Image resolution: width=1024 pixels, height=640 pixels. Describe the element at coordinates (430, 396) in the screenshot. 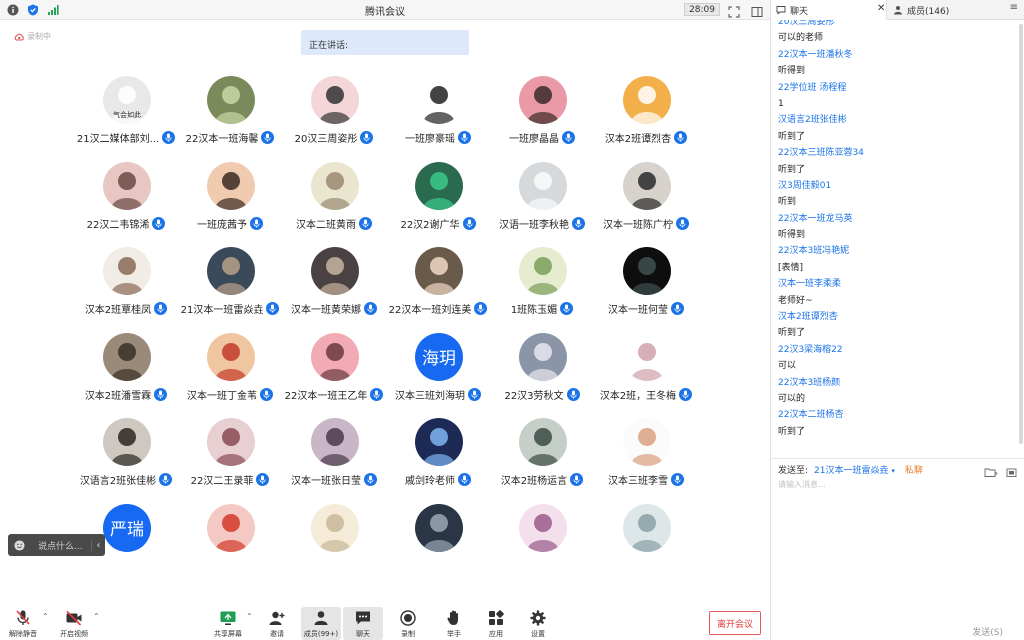

I see `participant-name: 汉本三班刘海玥` at that location.